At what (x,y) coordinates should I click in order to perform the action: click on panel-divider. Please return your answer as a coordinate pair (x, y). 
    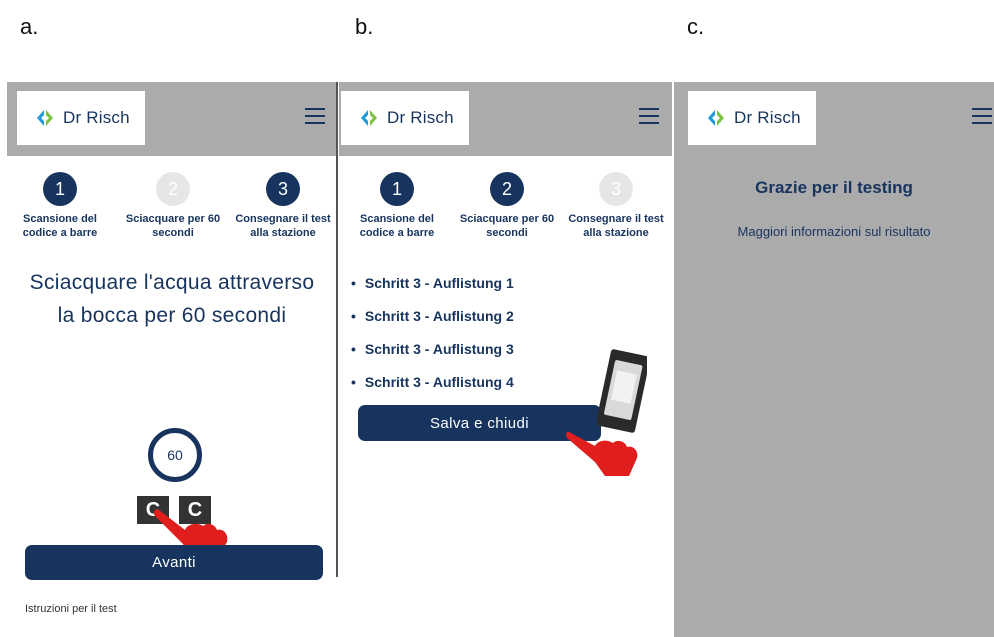
    Looking at the image, I should click on (337, 329).